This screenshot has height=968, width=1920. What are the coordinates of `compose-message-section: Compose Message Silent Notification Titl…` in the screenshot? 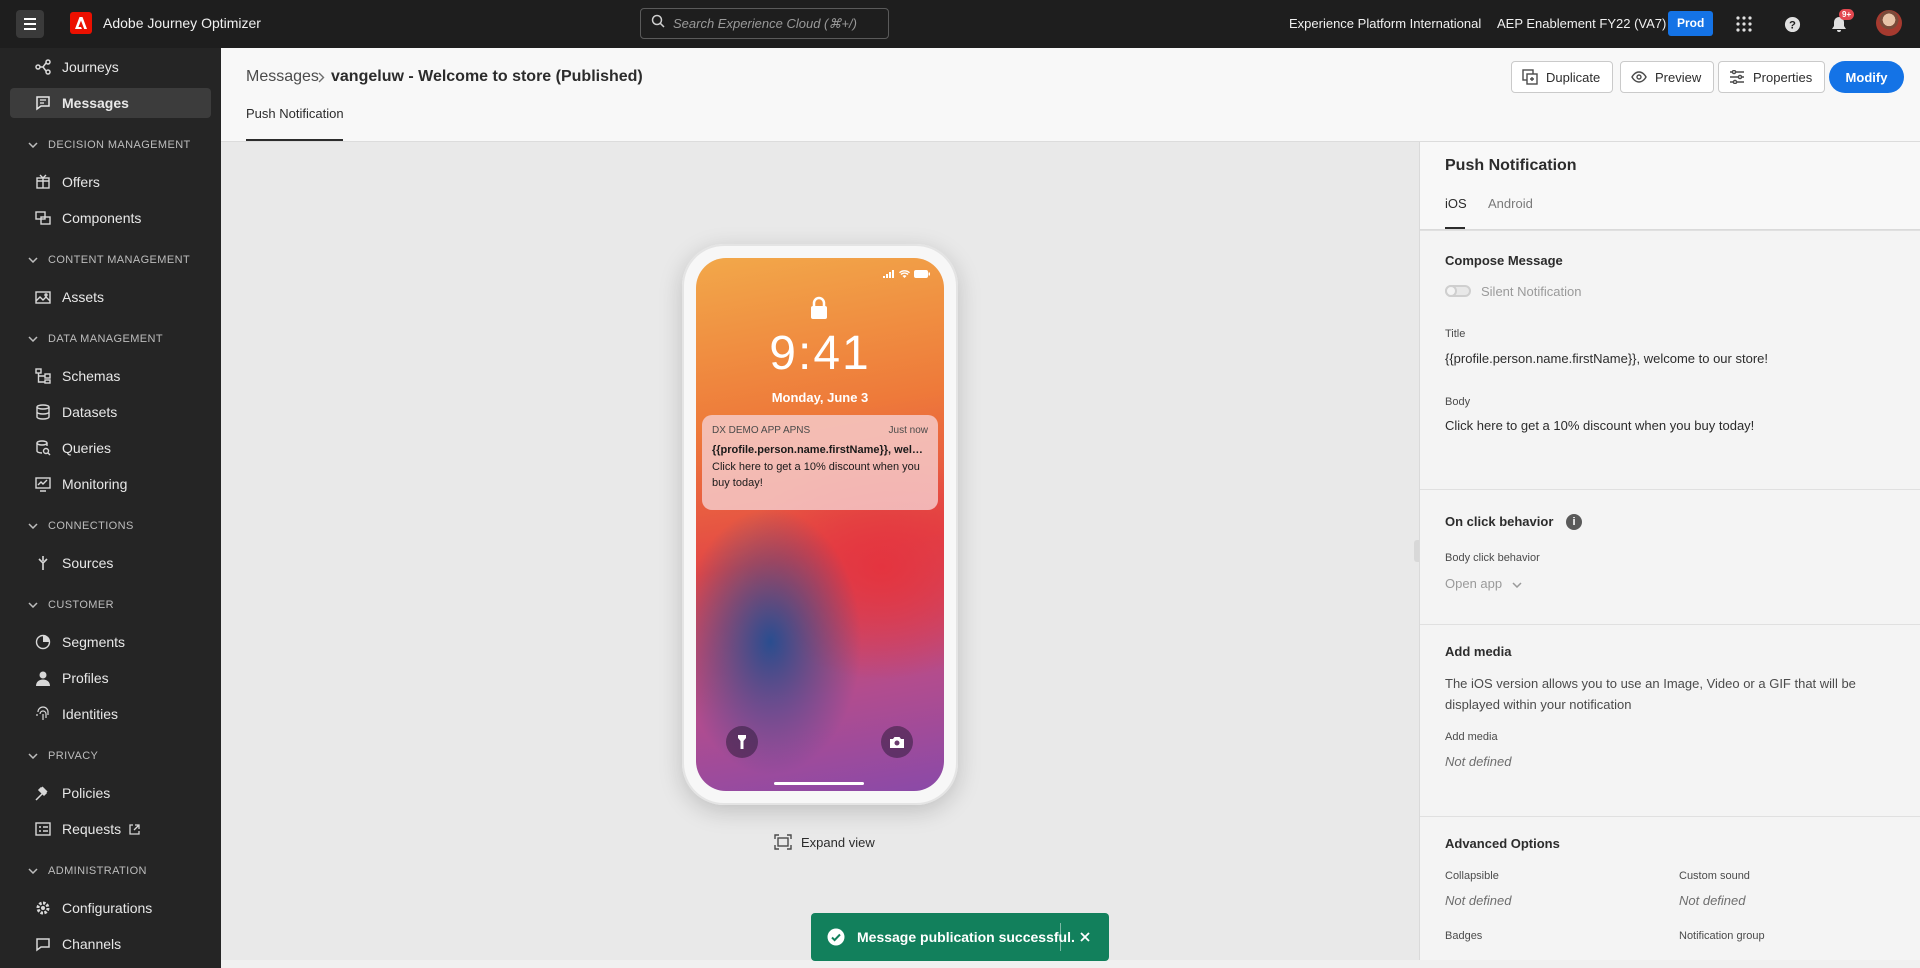 It's located at (1670, 359).